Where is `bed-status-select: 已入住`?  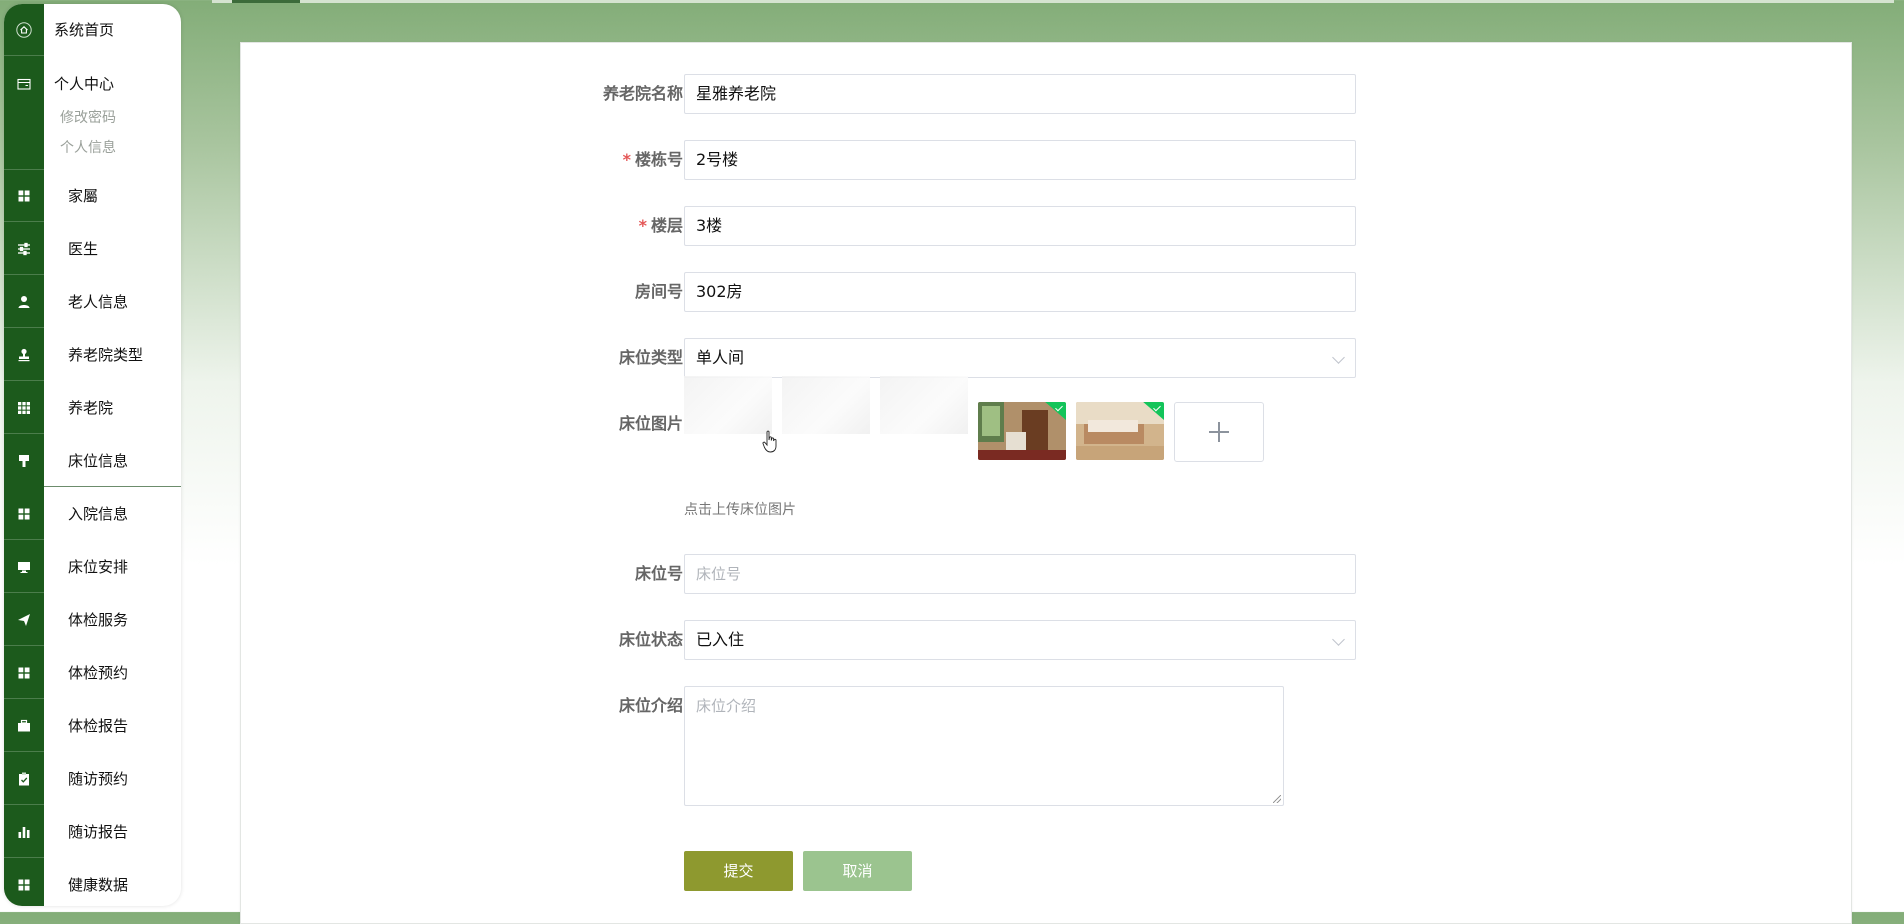
bed-status-select: 已入住 is located at coordinates (1020, 640).